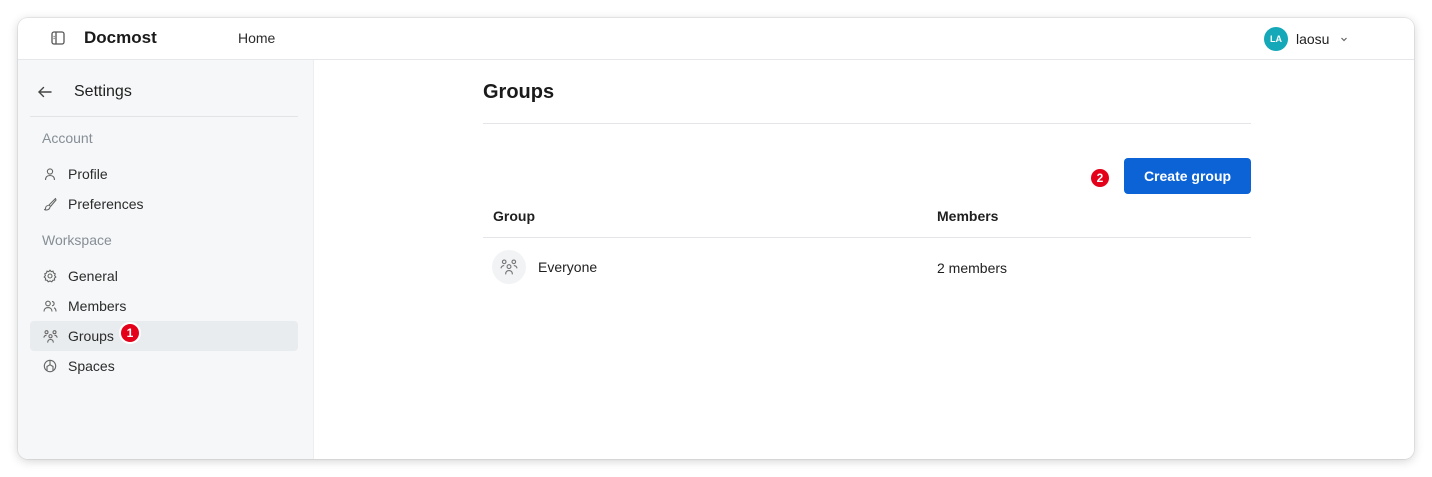 This screenshot has width=1432, height=477. Describe the element at coordinates (1187, 176) in the screenshot. I see `create-group-button: Create group` at that location.